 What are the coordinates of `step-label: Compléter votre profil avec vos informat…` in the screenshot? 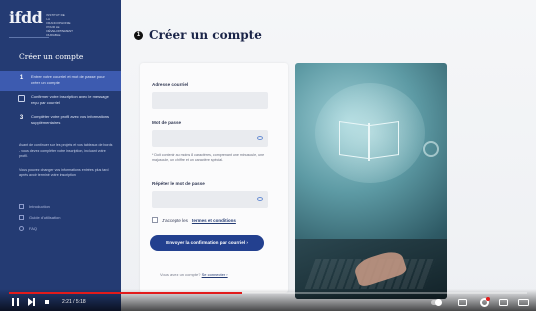 It's located at (70, 119).